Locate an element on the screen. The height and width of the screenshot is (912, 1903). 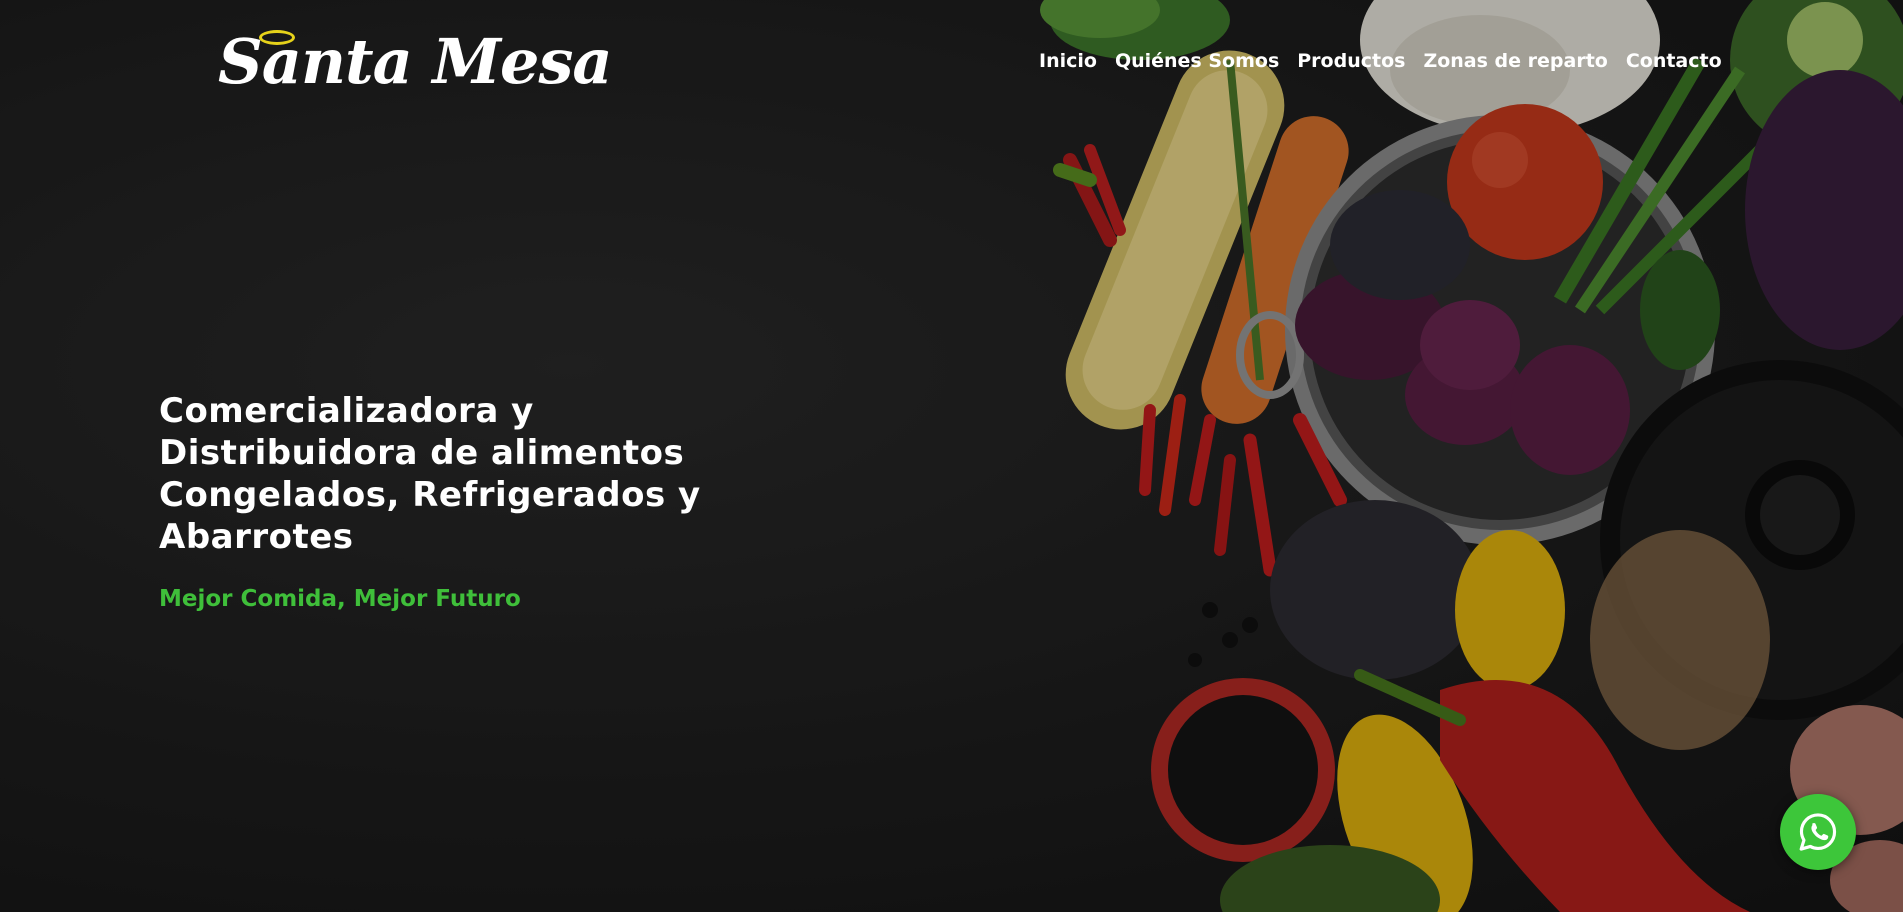
hero-tagline: Mejor Comida, Mejor Futuro is located at coordinates (340, 599).